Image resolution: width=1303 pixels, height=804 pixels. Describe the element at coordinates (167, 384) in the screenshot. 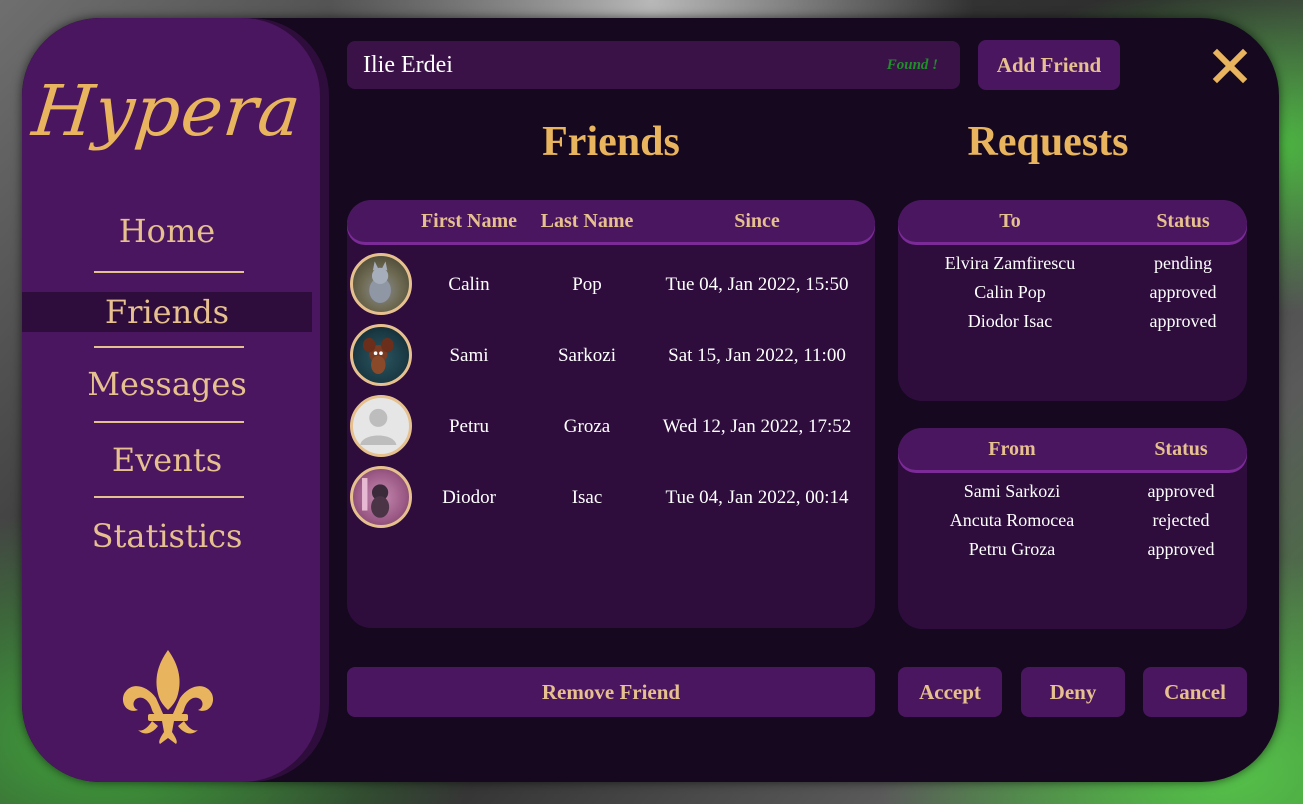

I see `sidebar-item-messages: Messages` at that location.